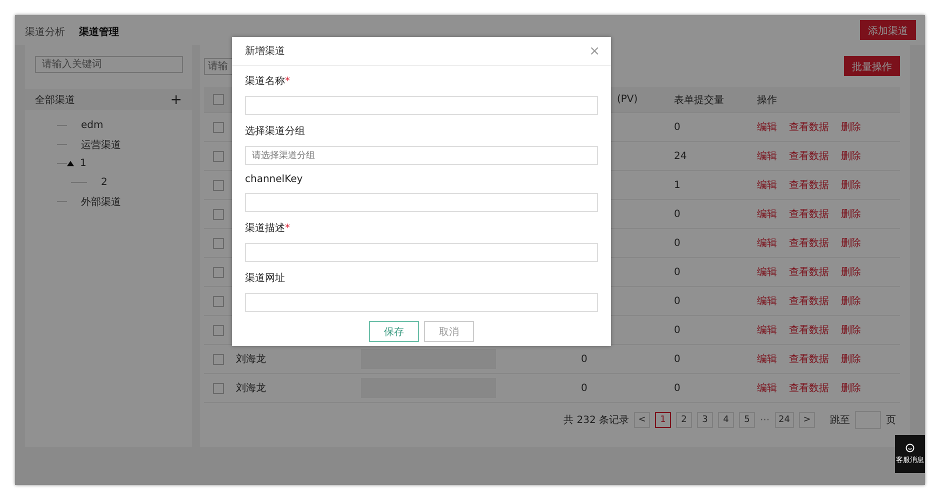  What do you see at coordinates (642, 420) in the screenshot?
I see `prev-page-button: <` at bounding box center [642, 420].